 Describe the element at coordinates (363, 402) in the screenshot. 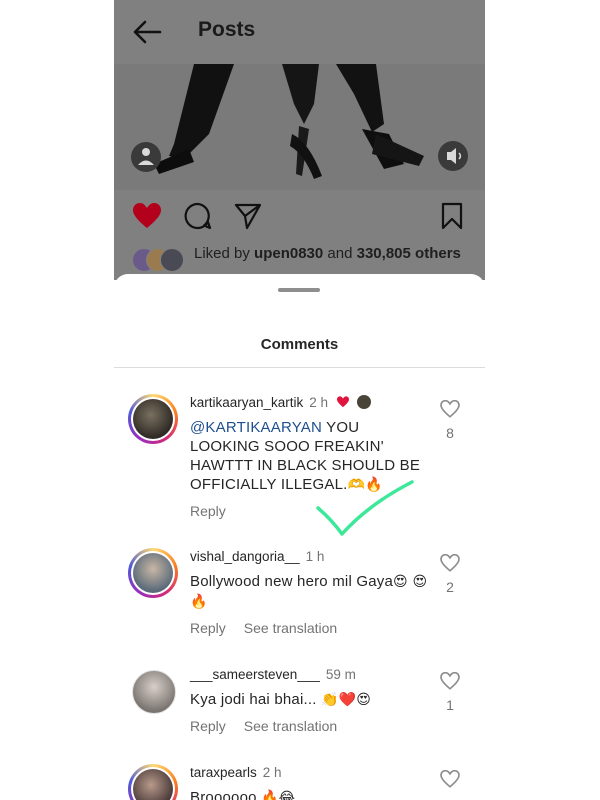

I see `creator-avatar-icon` at that location.